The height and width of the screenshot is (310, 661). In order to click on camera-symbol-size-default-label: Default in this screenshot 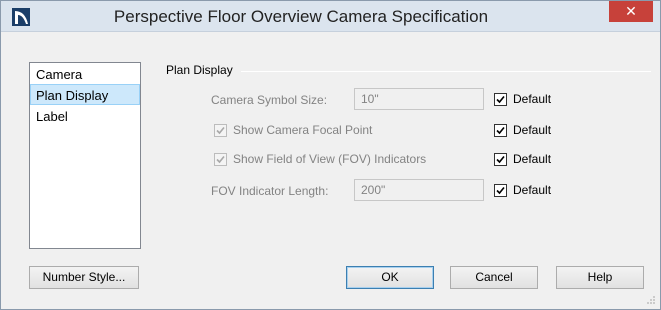, I will do `click(532, 99)`.